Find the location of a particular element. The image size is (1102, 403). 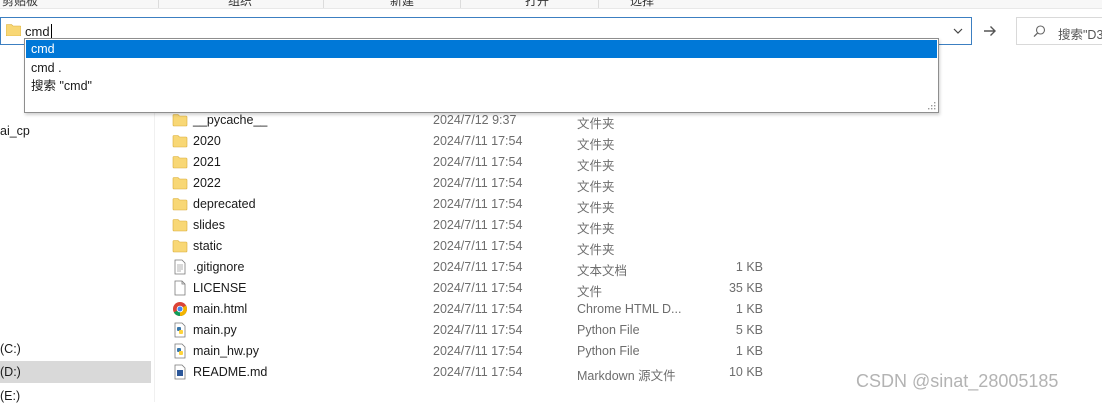

search-icon is located at coordinates (1039, 31).